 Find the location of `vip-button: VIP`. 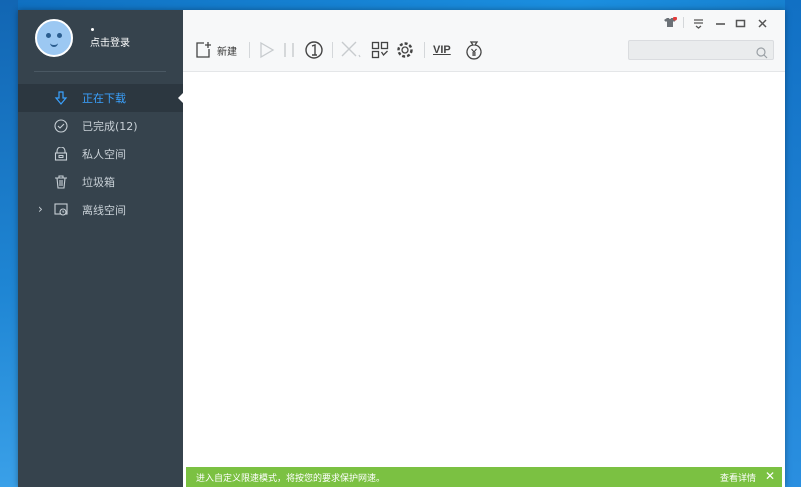

vip-button: VIP is located at coordinates (442, 50).